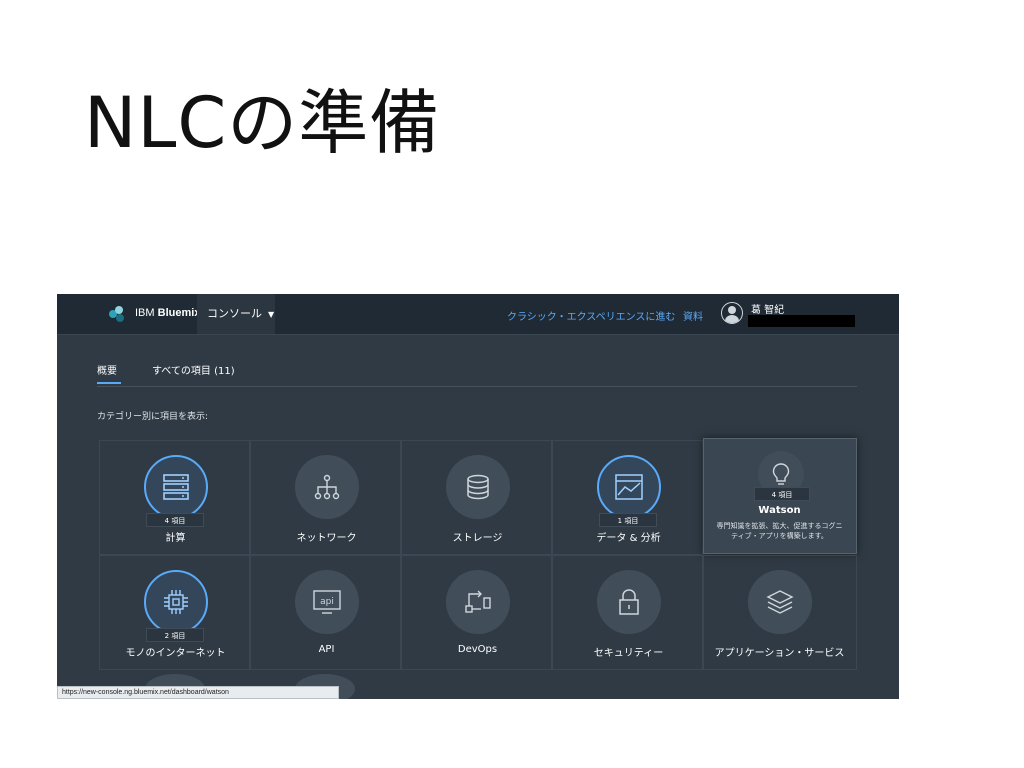 The height and width of the screenshot is (768, 1024). I want to click on pipeline-icon, so click(478, 602).